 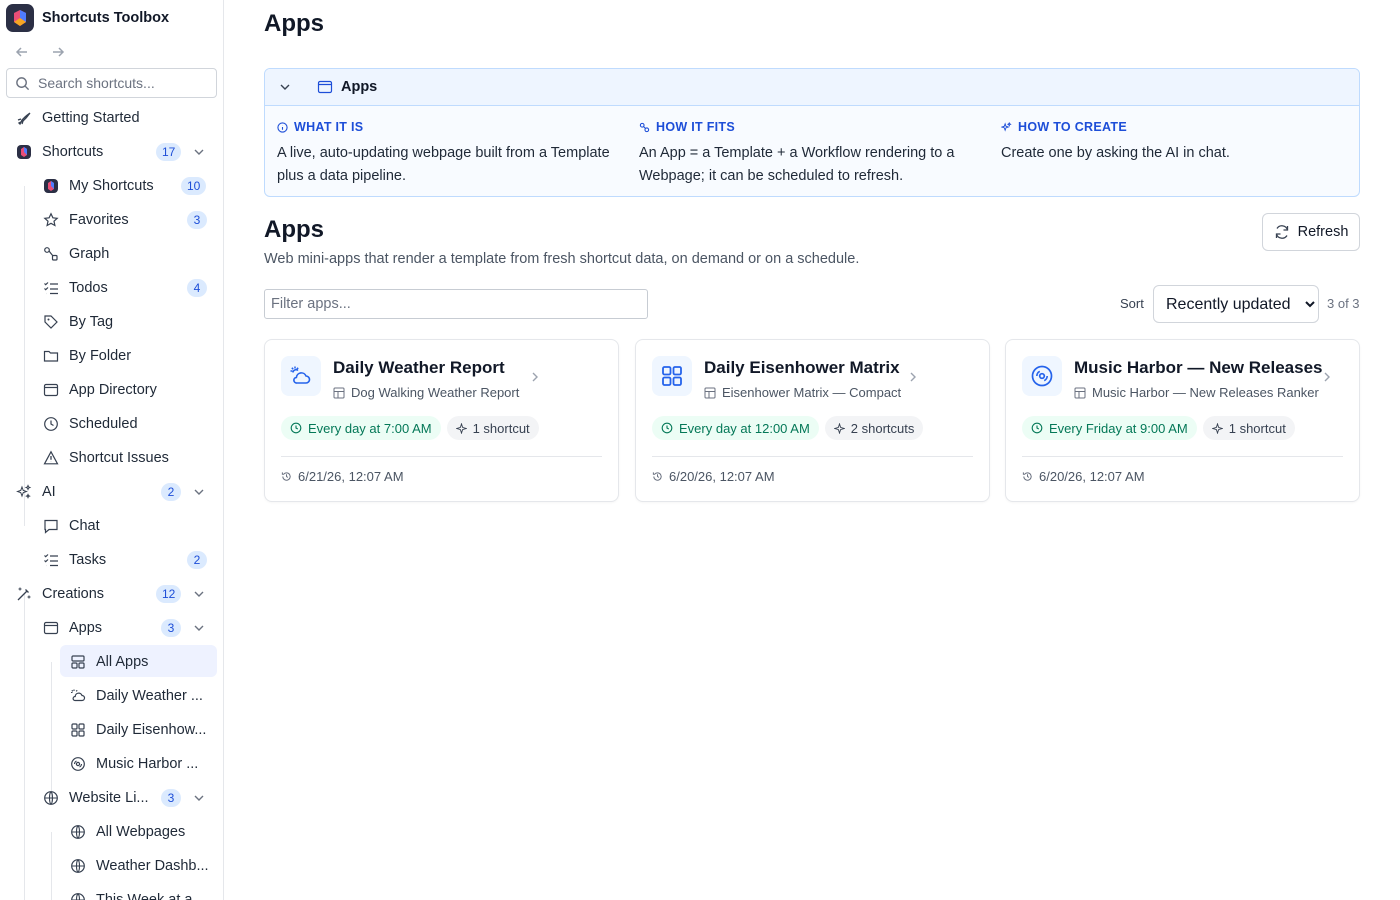 What do you see at coordinates (51, 798) in the screenshot?
I see `globe-icon` at bounding box center [51, 798].